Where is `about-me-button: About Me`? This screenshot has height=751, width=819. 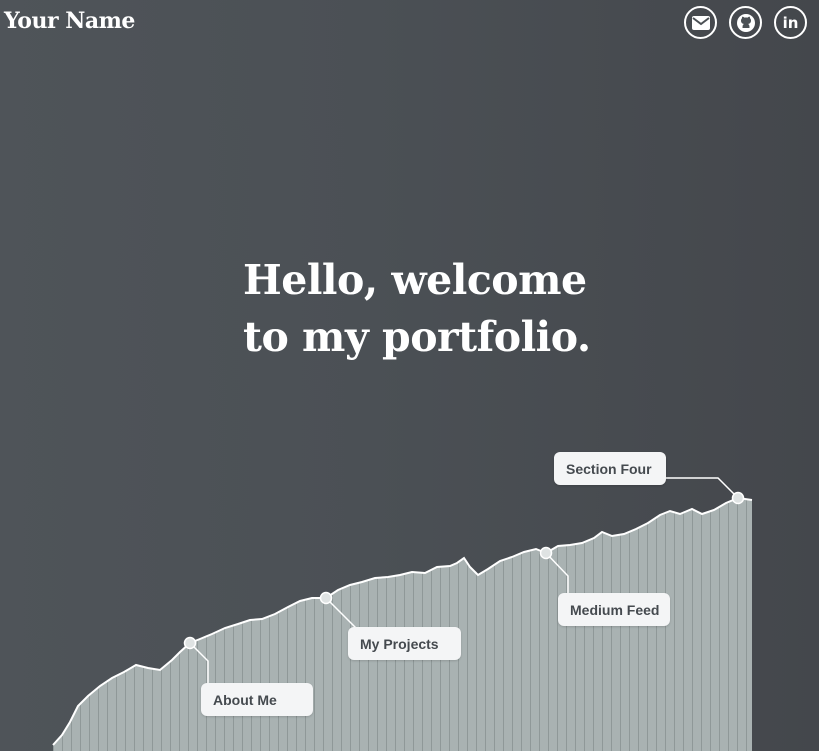 about-me-button: About Me is located at coordinates (257, 699).